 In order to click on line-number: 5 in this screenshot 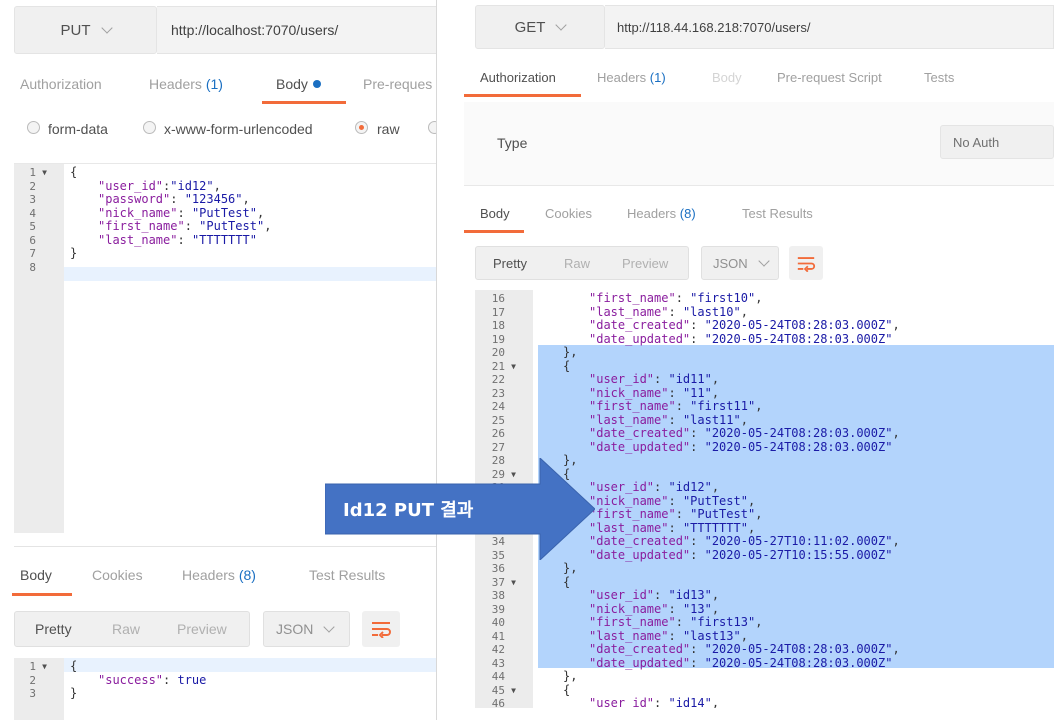, I will do `click(32, 226)`.